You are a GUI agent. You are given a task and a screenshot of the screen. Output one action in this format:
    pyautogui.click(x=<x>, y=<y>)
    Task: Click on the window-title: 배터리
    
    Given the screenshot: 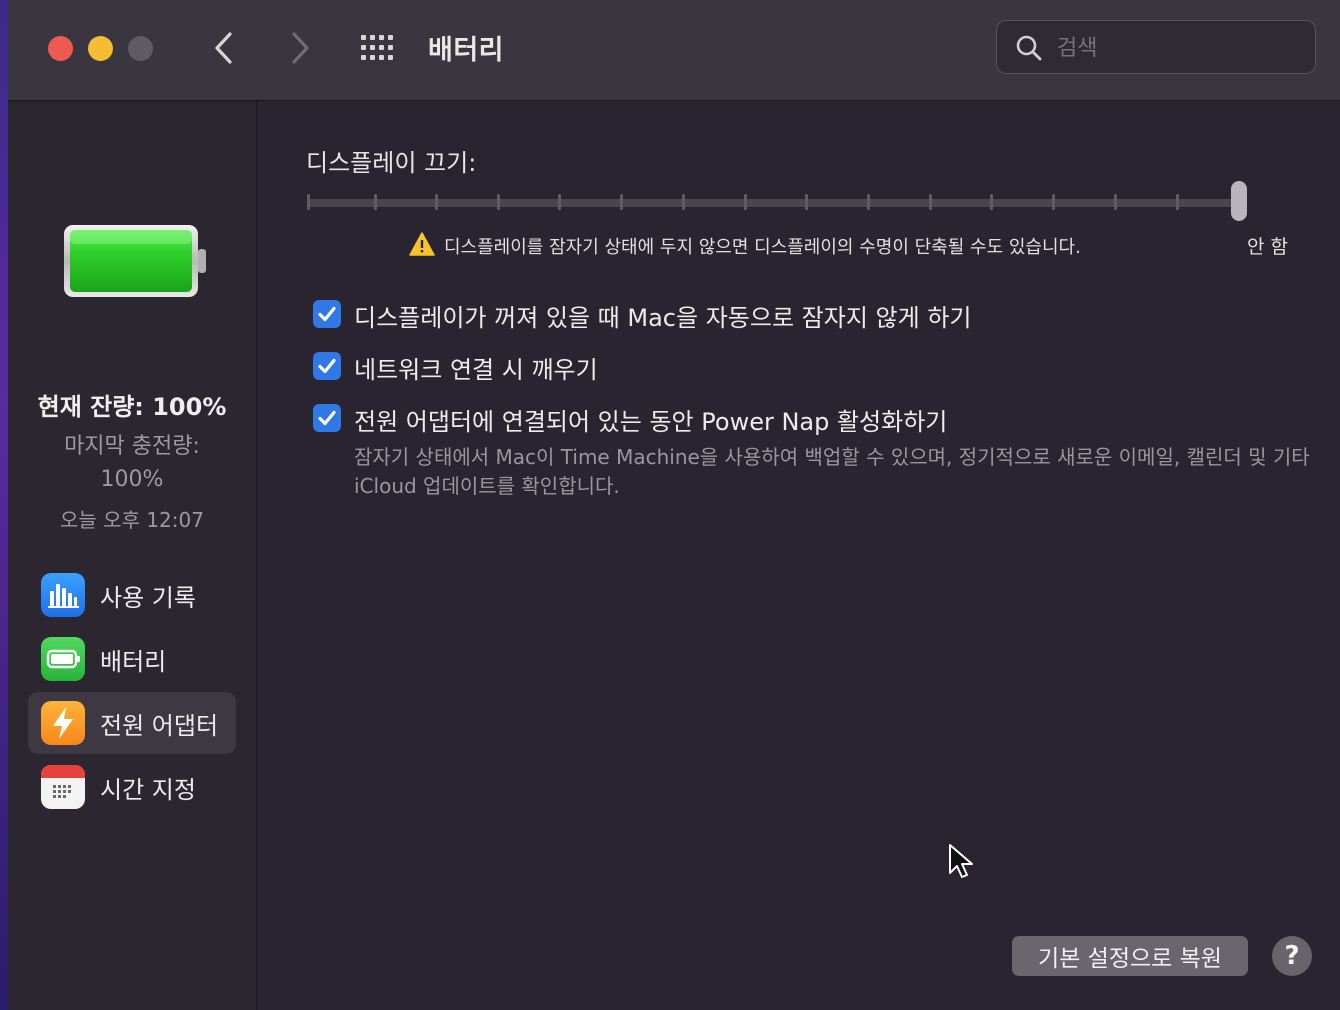 What is the action you would take?
    pyautogui.click(x=466, y=50)
    